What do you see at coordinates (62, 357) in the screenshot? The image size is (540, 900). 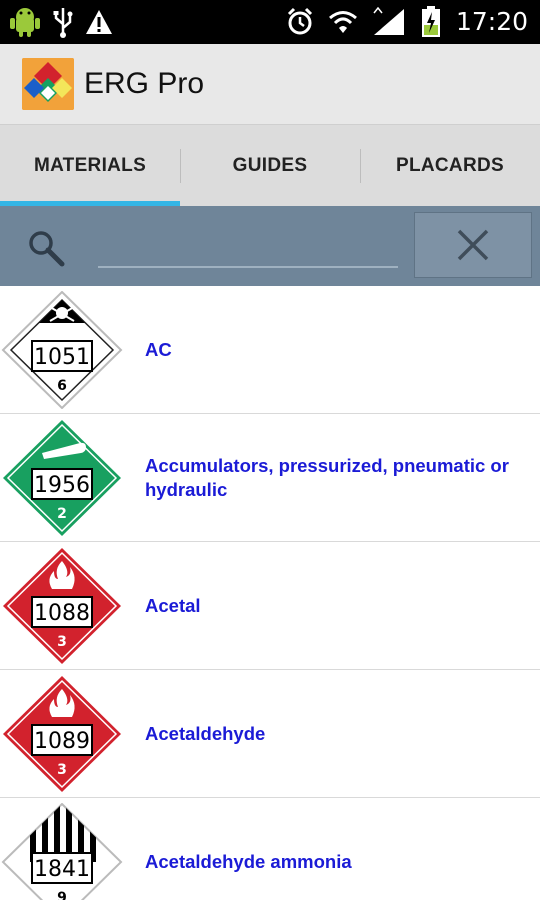 I see `placard-number: 1051` at bounding box center [62, 357].